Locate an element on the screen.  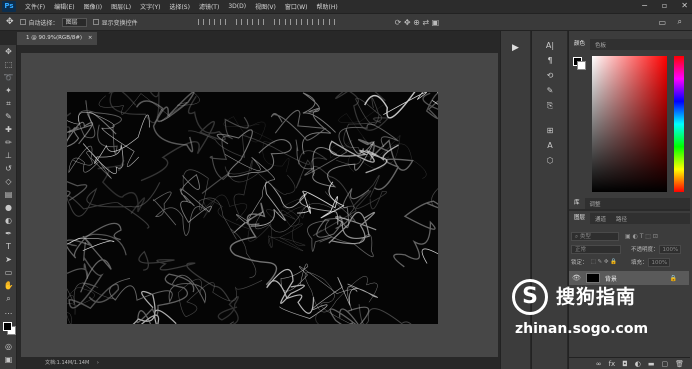
trash-icon: 🗑 is located at coordinates (679, 364).